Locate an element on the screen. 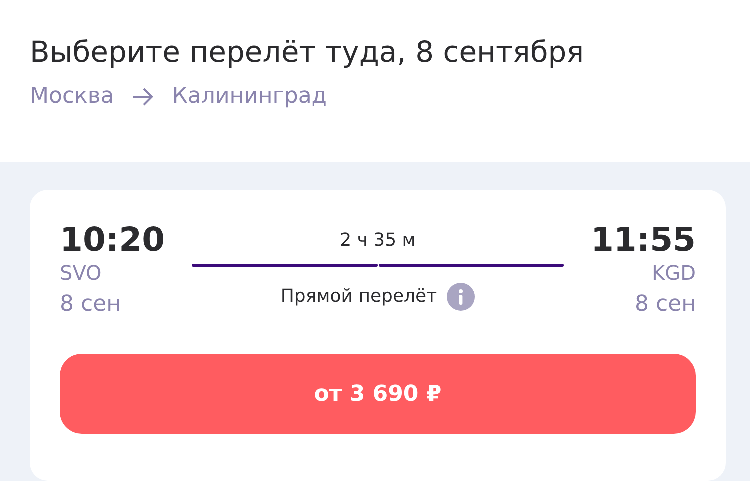 The width and height of the screenshot is (750, 481). arrow-right-icon is located at coordinates (143, 97).